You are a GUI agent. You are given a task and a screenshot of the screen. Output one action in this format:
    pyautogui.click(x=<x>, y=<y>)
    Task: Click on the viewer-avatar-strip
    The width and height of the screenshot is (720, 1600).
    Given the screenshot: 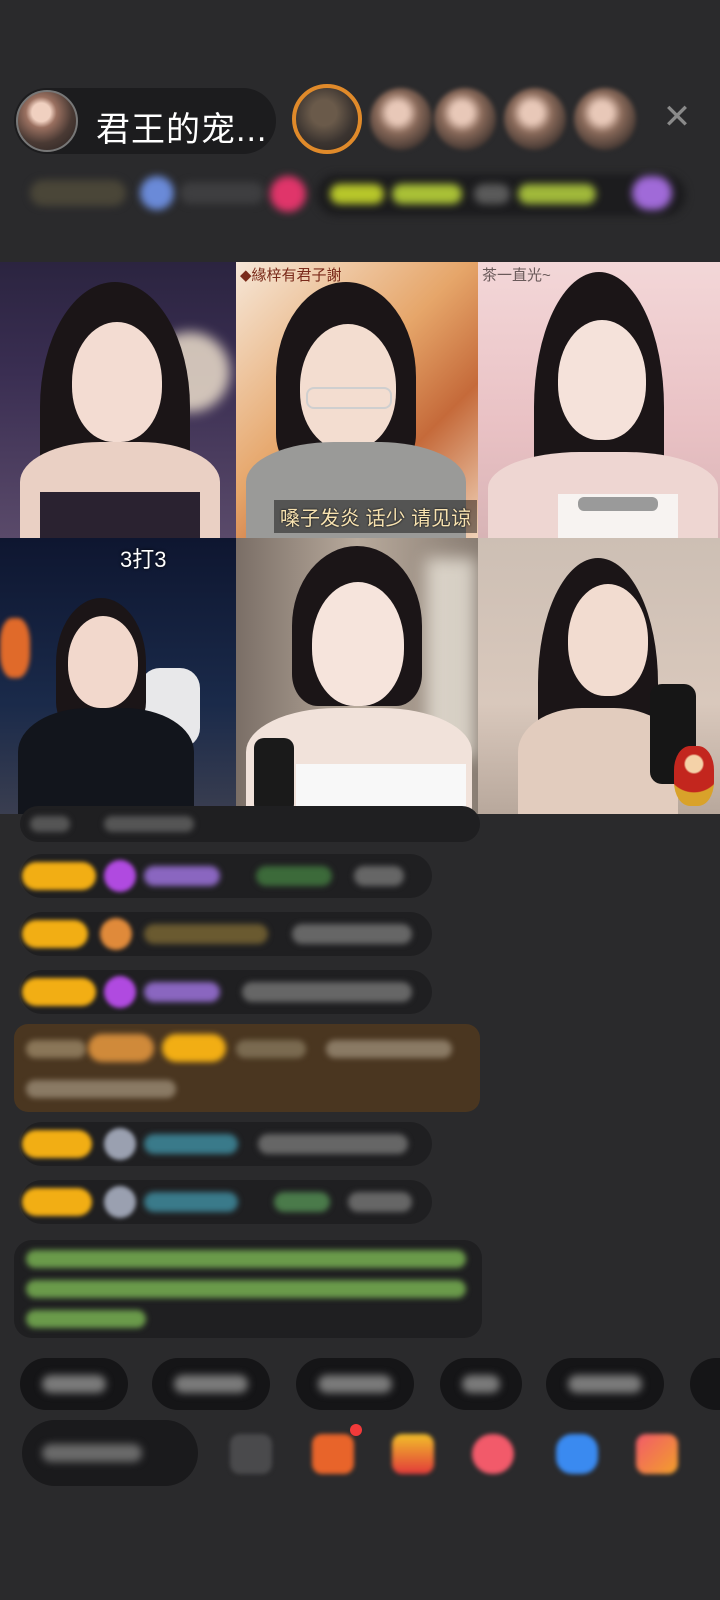 What is the action you would take?
    pyautogui.click(x=477, y=121)
    